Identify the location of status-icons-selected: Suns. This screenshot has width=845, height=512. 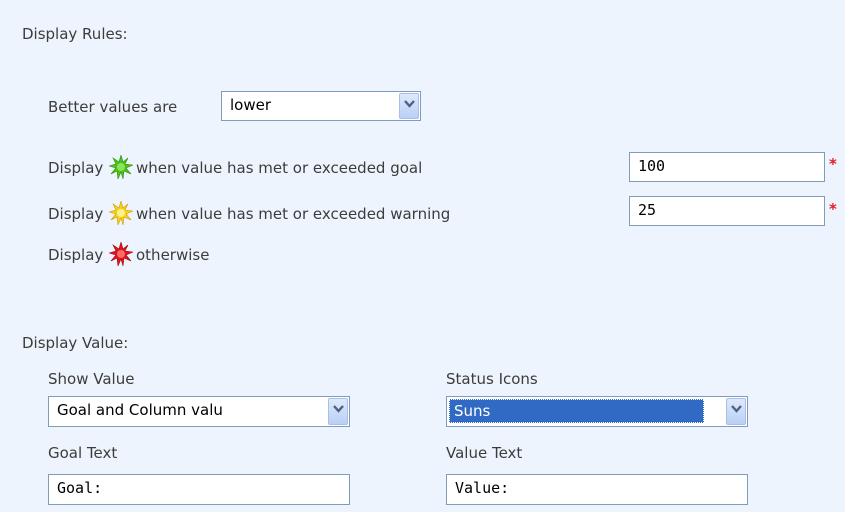
(576, 411).